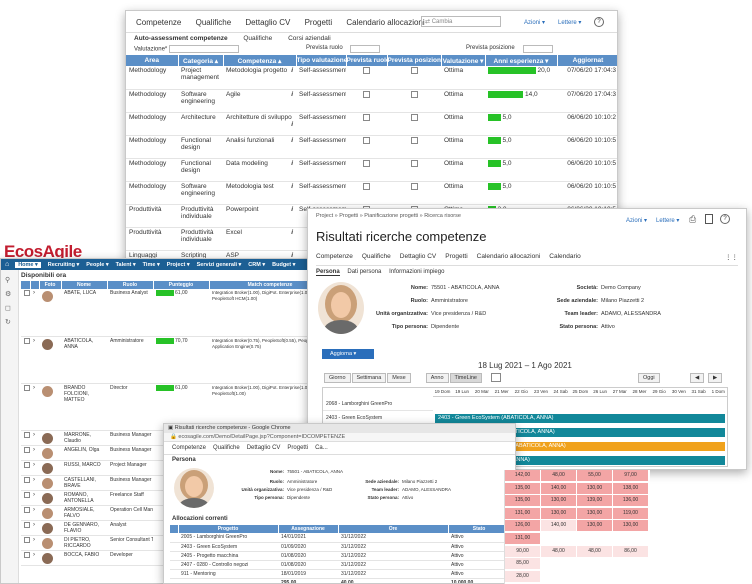  Describe the element at coordinates (416, 272) in the screenshot. I see `subtab-informazioni-impiego: Informazioni impiego` at that location.